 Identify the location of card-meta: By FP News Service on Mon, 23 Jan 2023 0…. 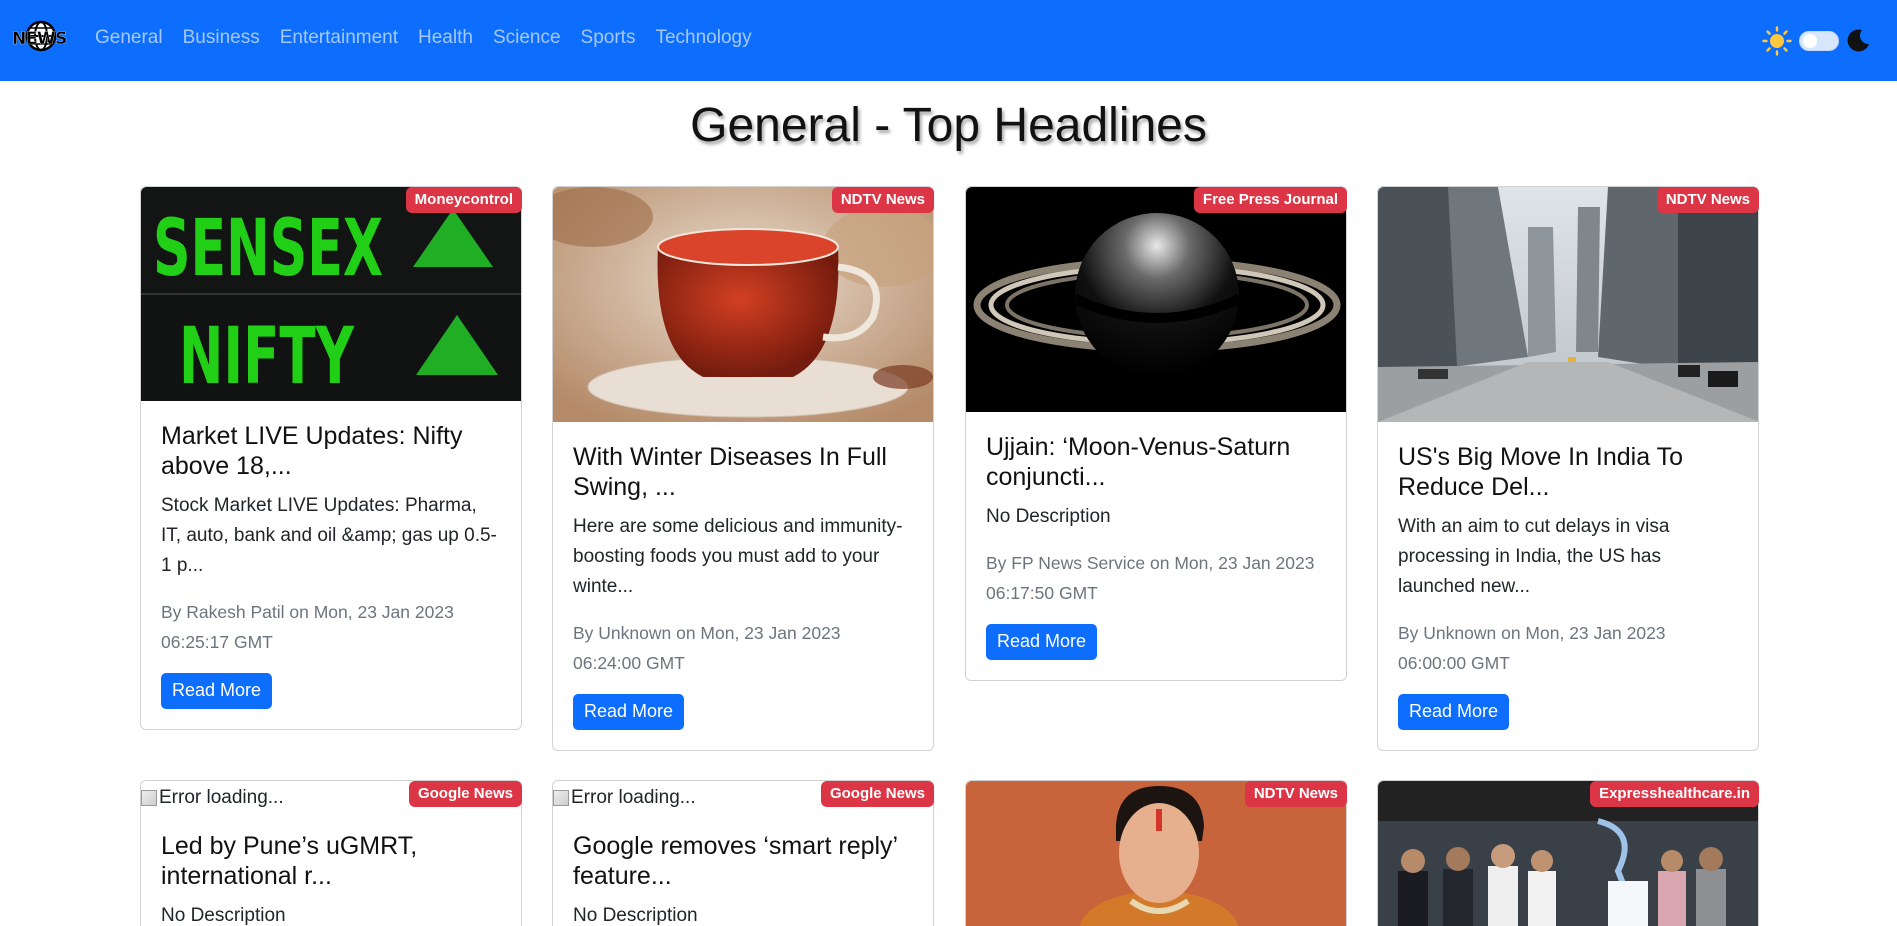
(1150, 578).